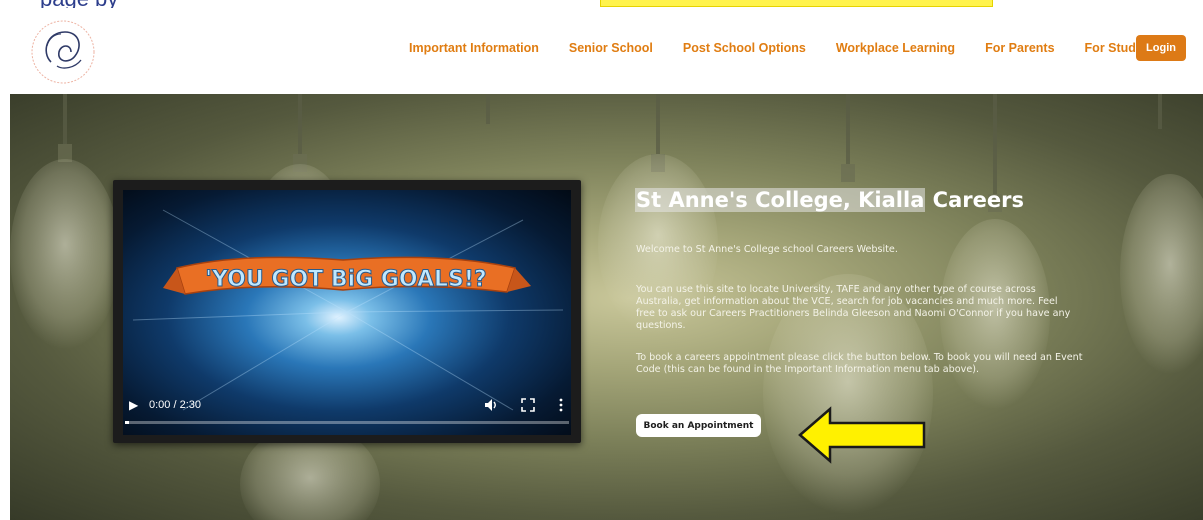 This screenshot has width=1203, height=520. I want to click on logo-emblem-icon, so click(63, 52).